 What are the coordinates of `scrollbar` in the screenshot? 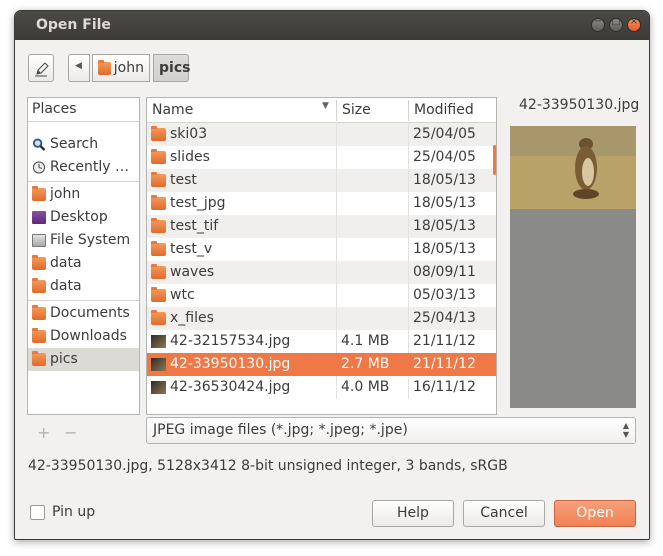 It's located at (494, 160).